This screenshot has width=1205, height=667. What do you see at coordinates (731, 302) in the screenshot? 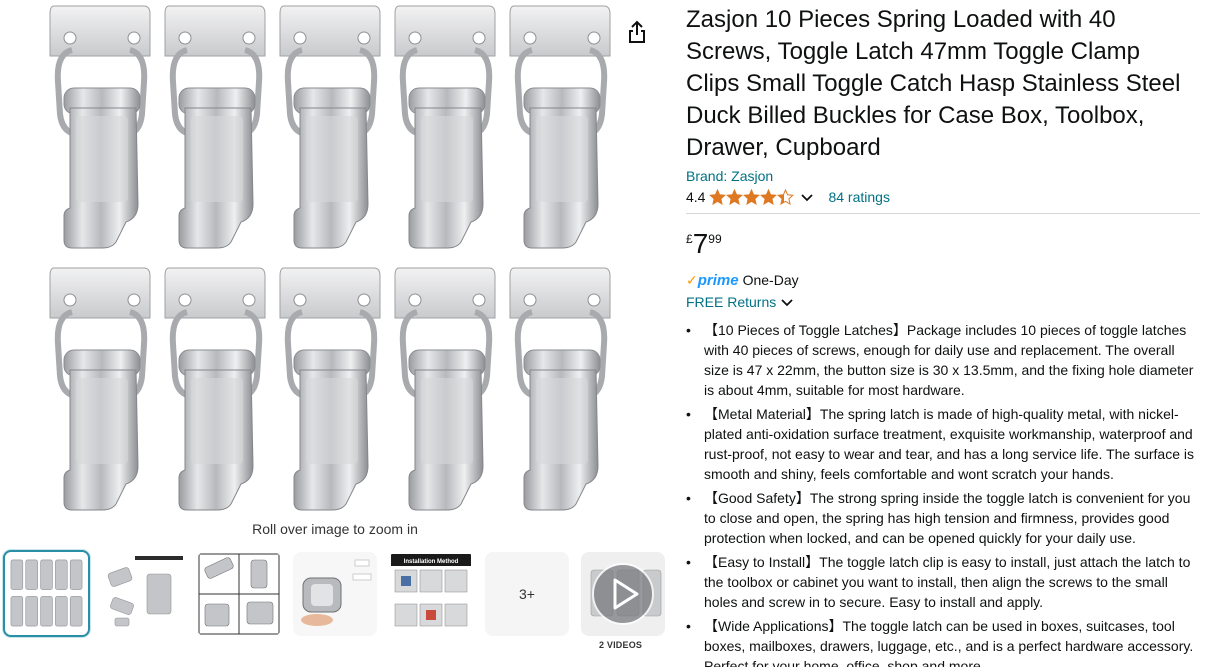
I see `free-returns-label: FREE Returns` at bounding box center [731, 302].